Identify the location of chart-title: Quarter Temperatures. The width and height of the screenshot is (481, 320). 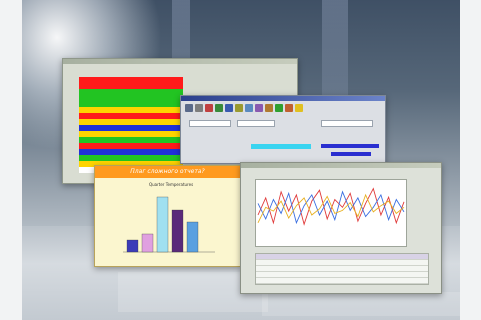
(171, 184).